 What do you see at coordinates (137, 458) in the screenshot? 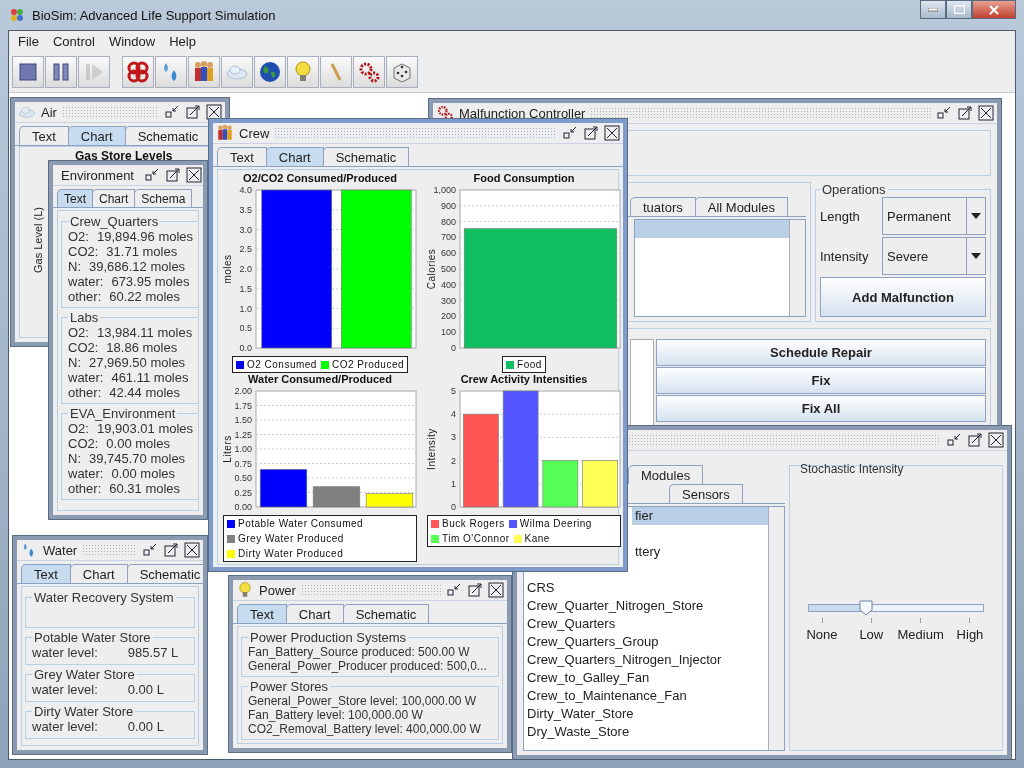
I see `gas-value: 39,745.70 moles` at bounding box center [137, 458].